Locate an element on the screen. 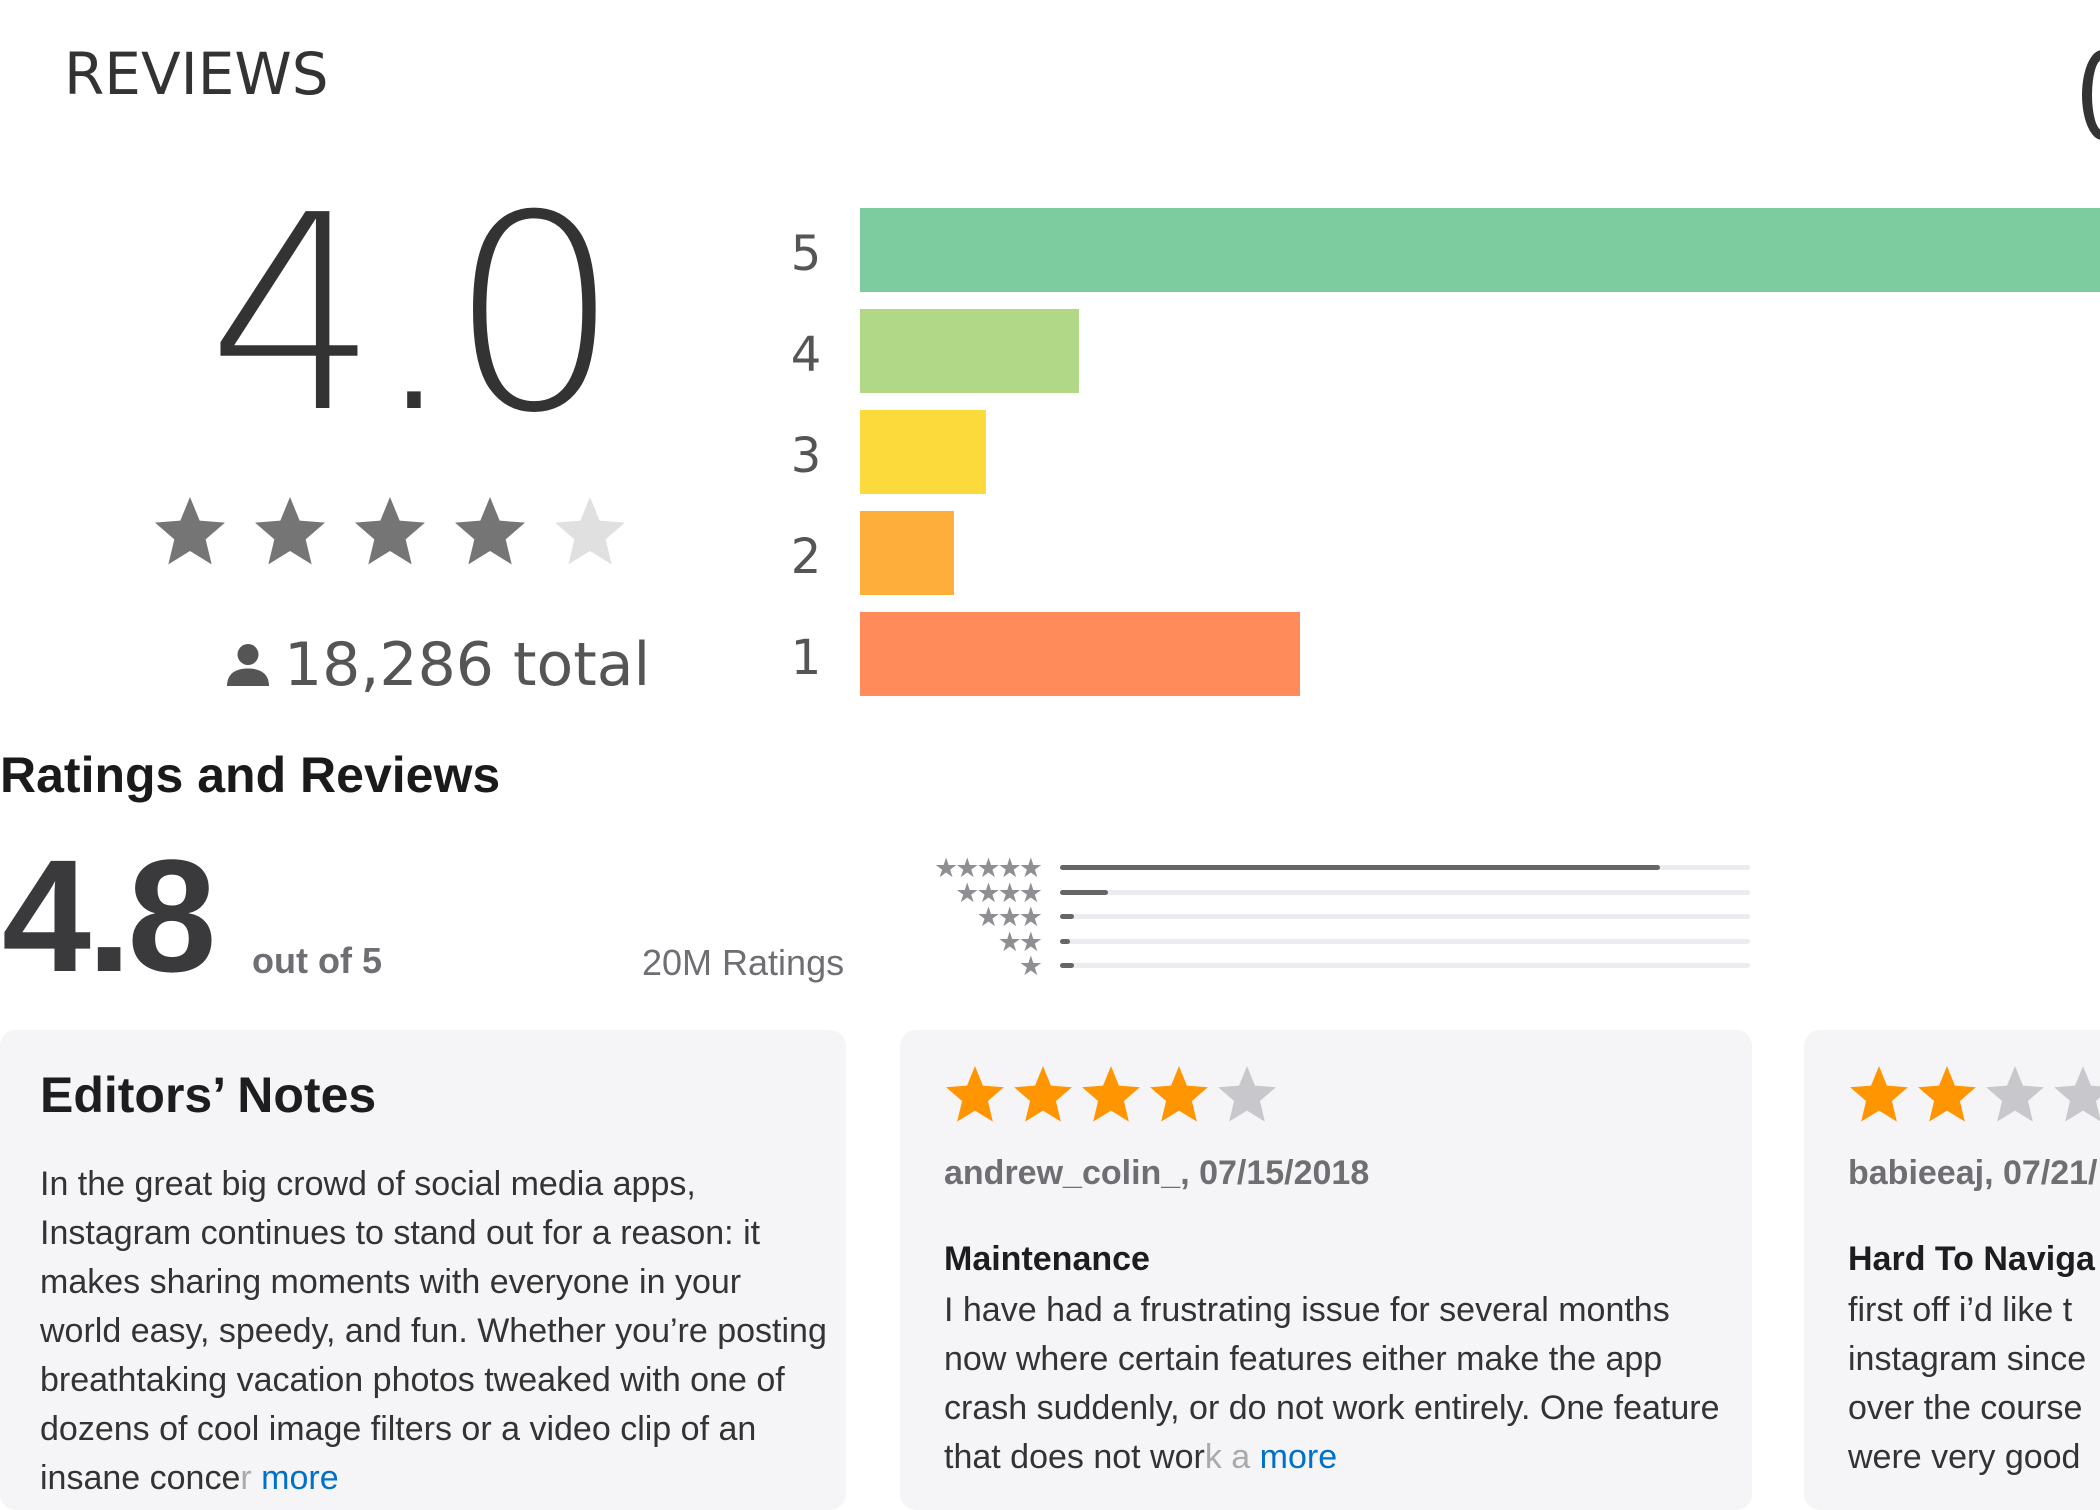 This screenshot has width=2100, height=1510. histogram-row: ★★ is located at coordinates (1335, 941).